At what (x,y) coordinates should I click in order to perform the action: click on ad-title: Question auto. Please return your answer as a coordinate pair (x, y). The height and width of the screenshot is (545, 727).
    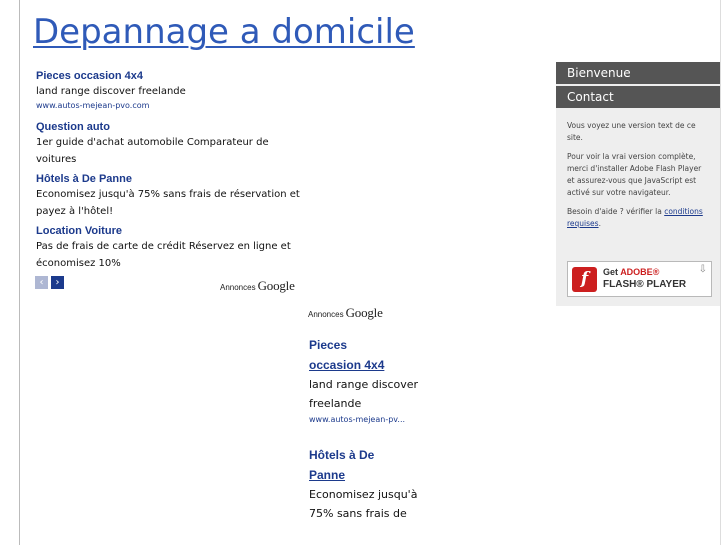
    Looking at the image, I should click on (171, 127).